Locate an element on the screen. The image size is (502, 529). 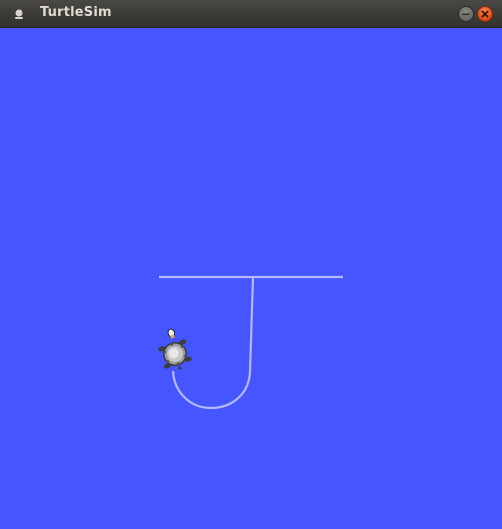
drawing-surface is located at coordinates (250, 342).